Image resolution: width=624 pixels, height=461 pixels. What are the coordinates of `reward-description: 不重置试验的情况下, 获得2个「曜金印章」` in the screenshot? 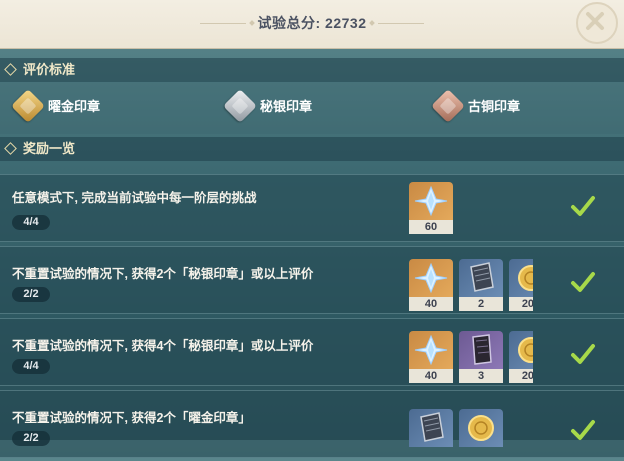 It's located at (131, 418).